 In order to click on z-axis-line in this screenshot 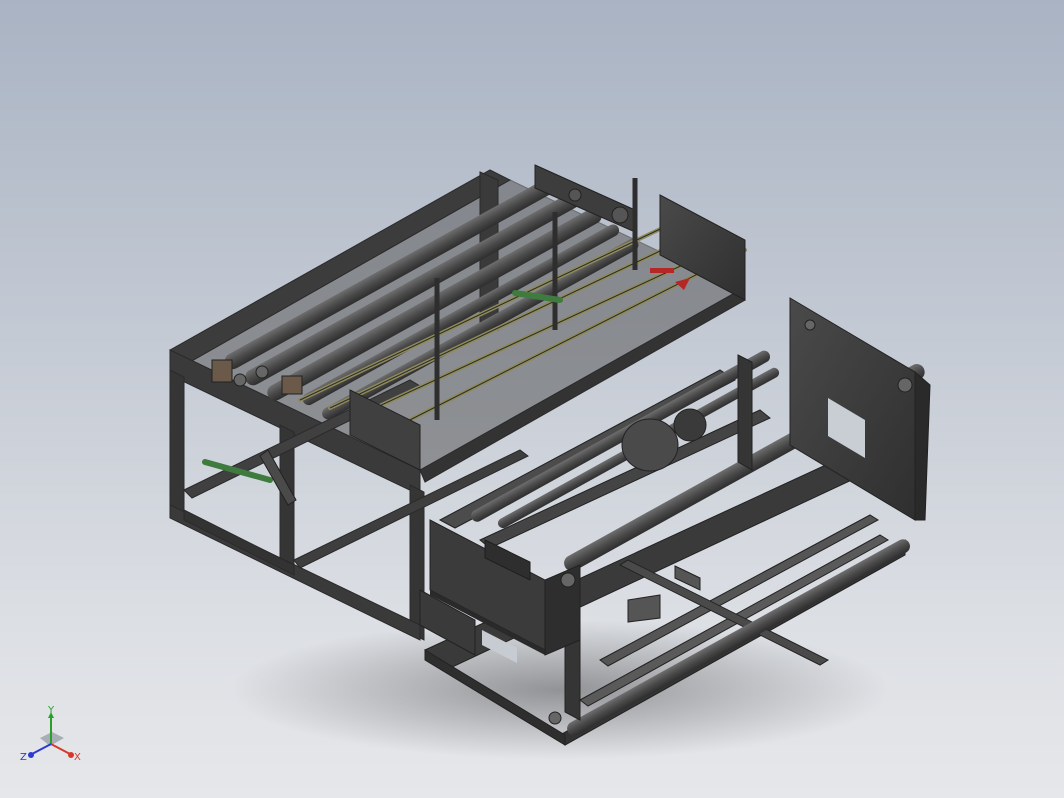, I will do `click(41, 749)`.